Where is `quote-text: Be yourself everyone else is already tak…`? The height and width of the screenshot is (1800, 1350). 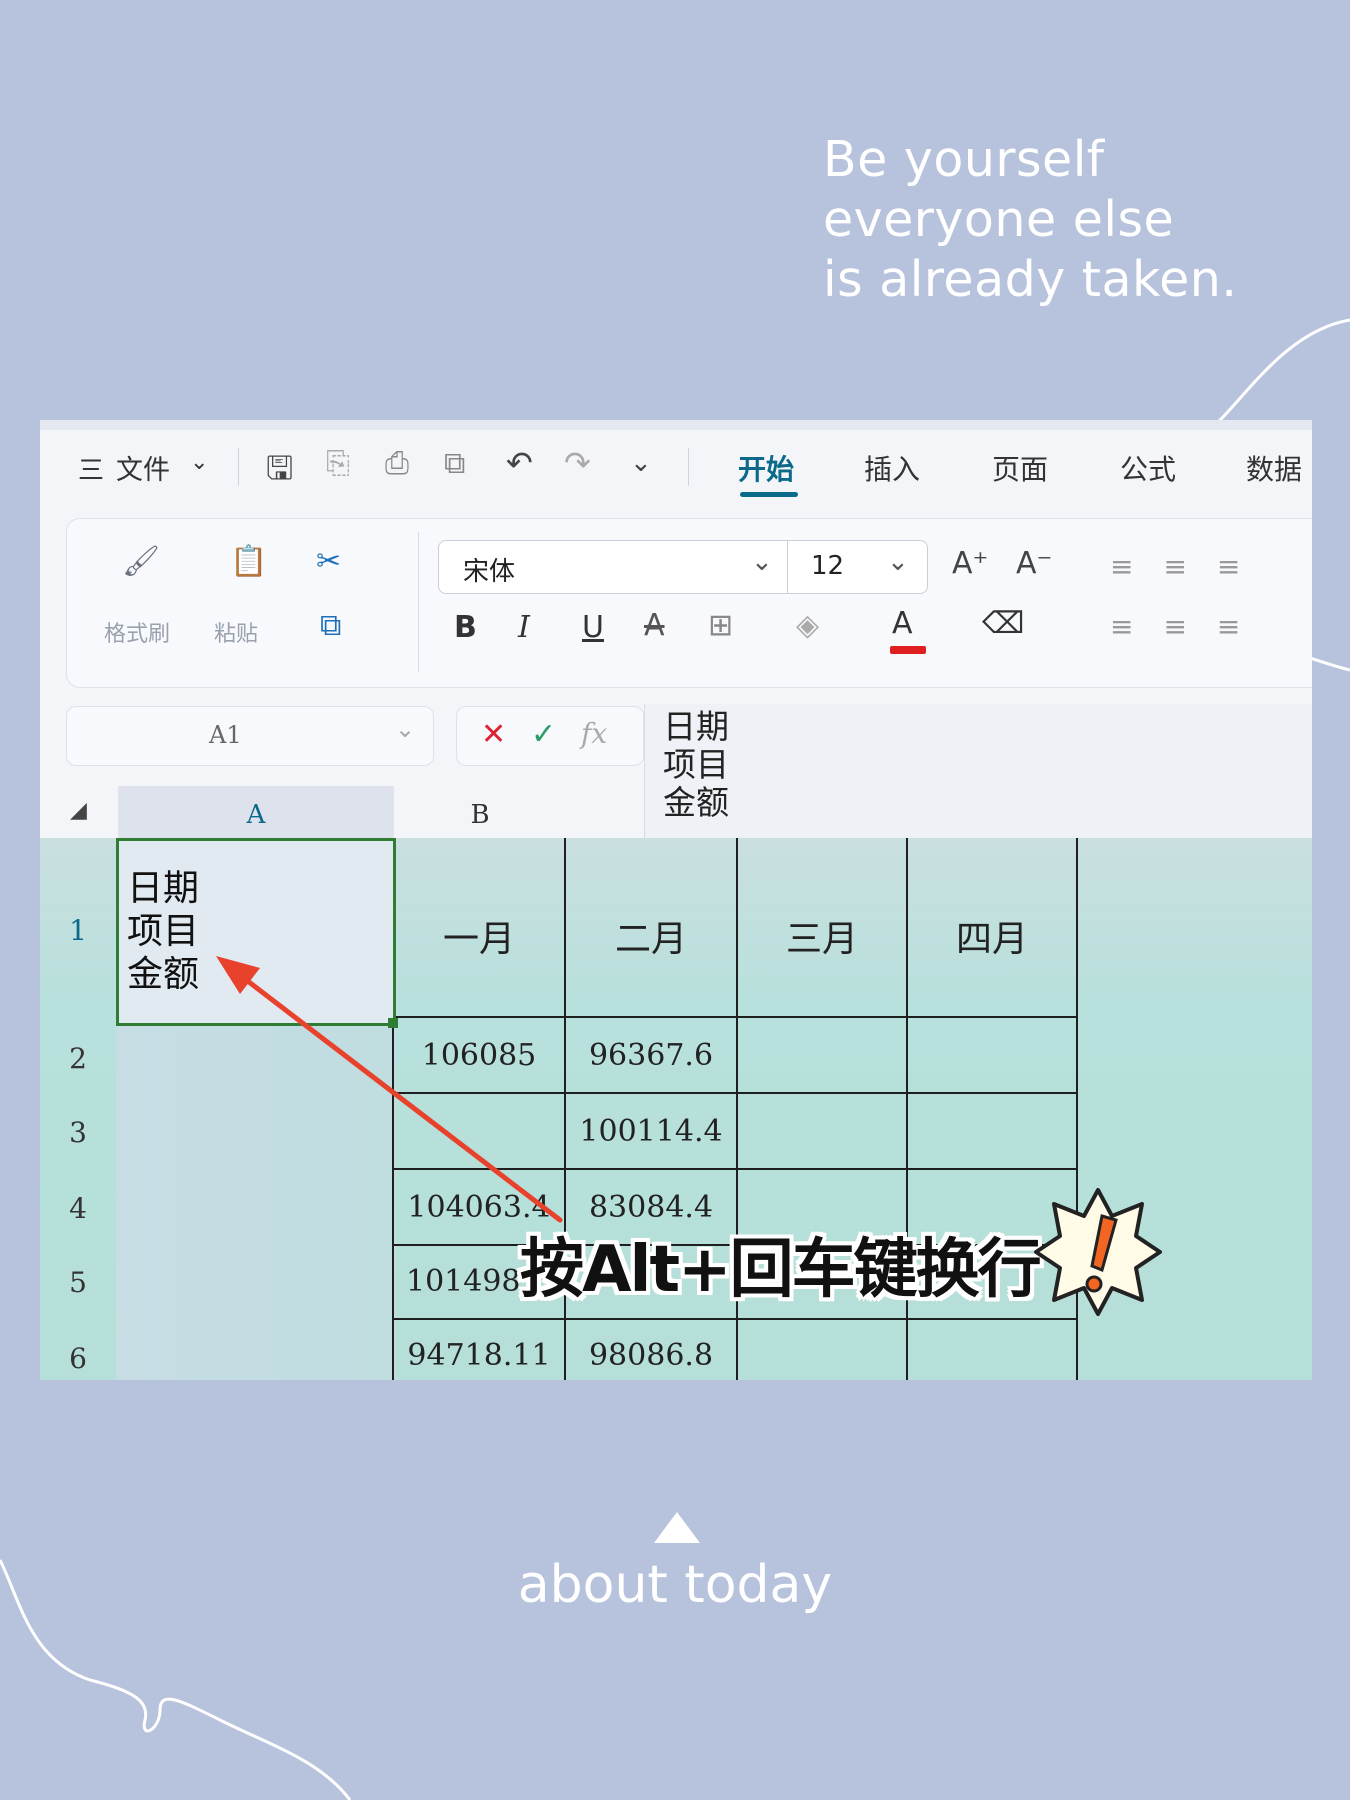
quote-text: Be yourself everyone else is already tak… is located at coordinates (1030, 220).